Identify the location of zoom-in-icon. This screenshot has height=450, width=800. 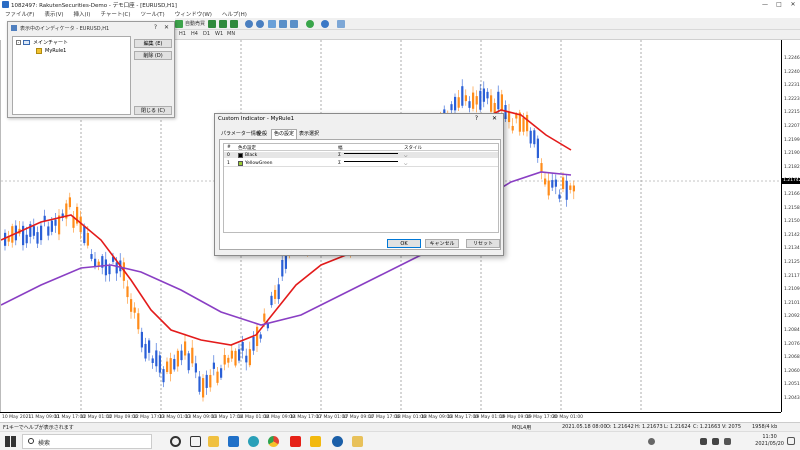
(249, 24).